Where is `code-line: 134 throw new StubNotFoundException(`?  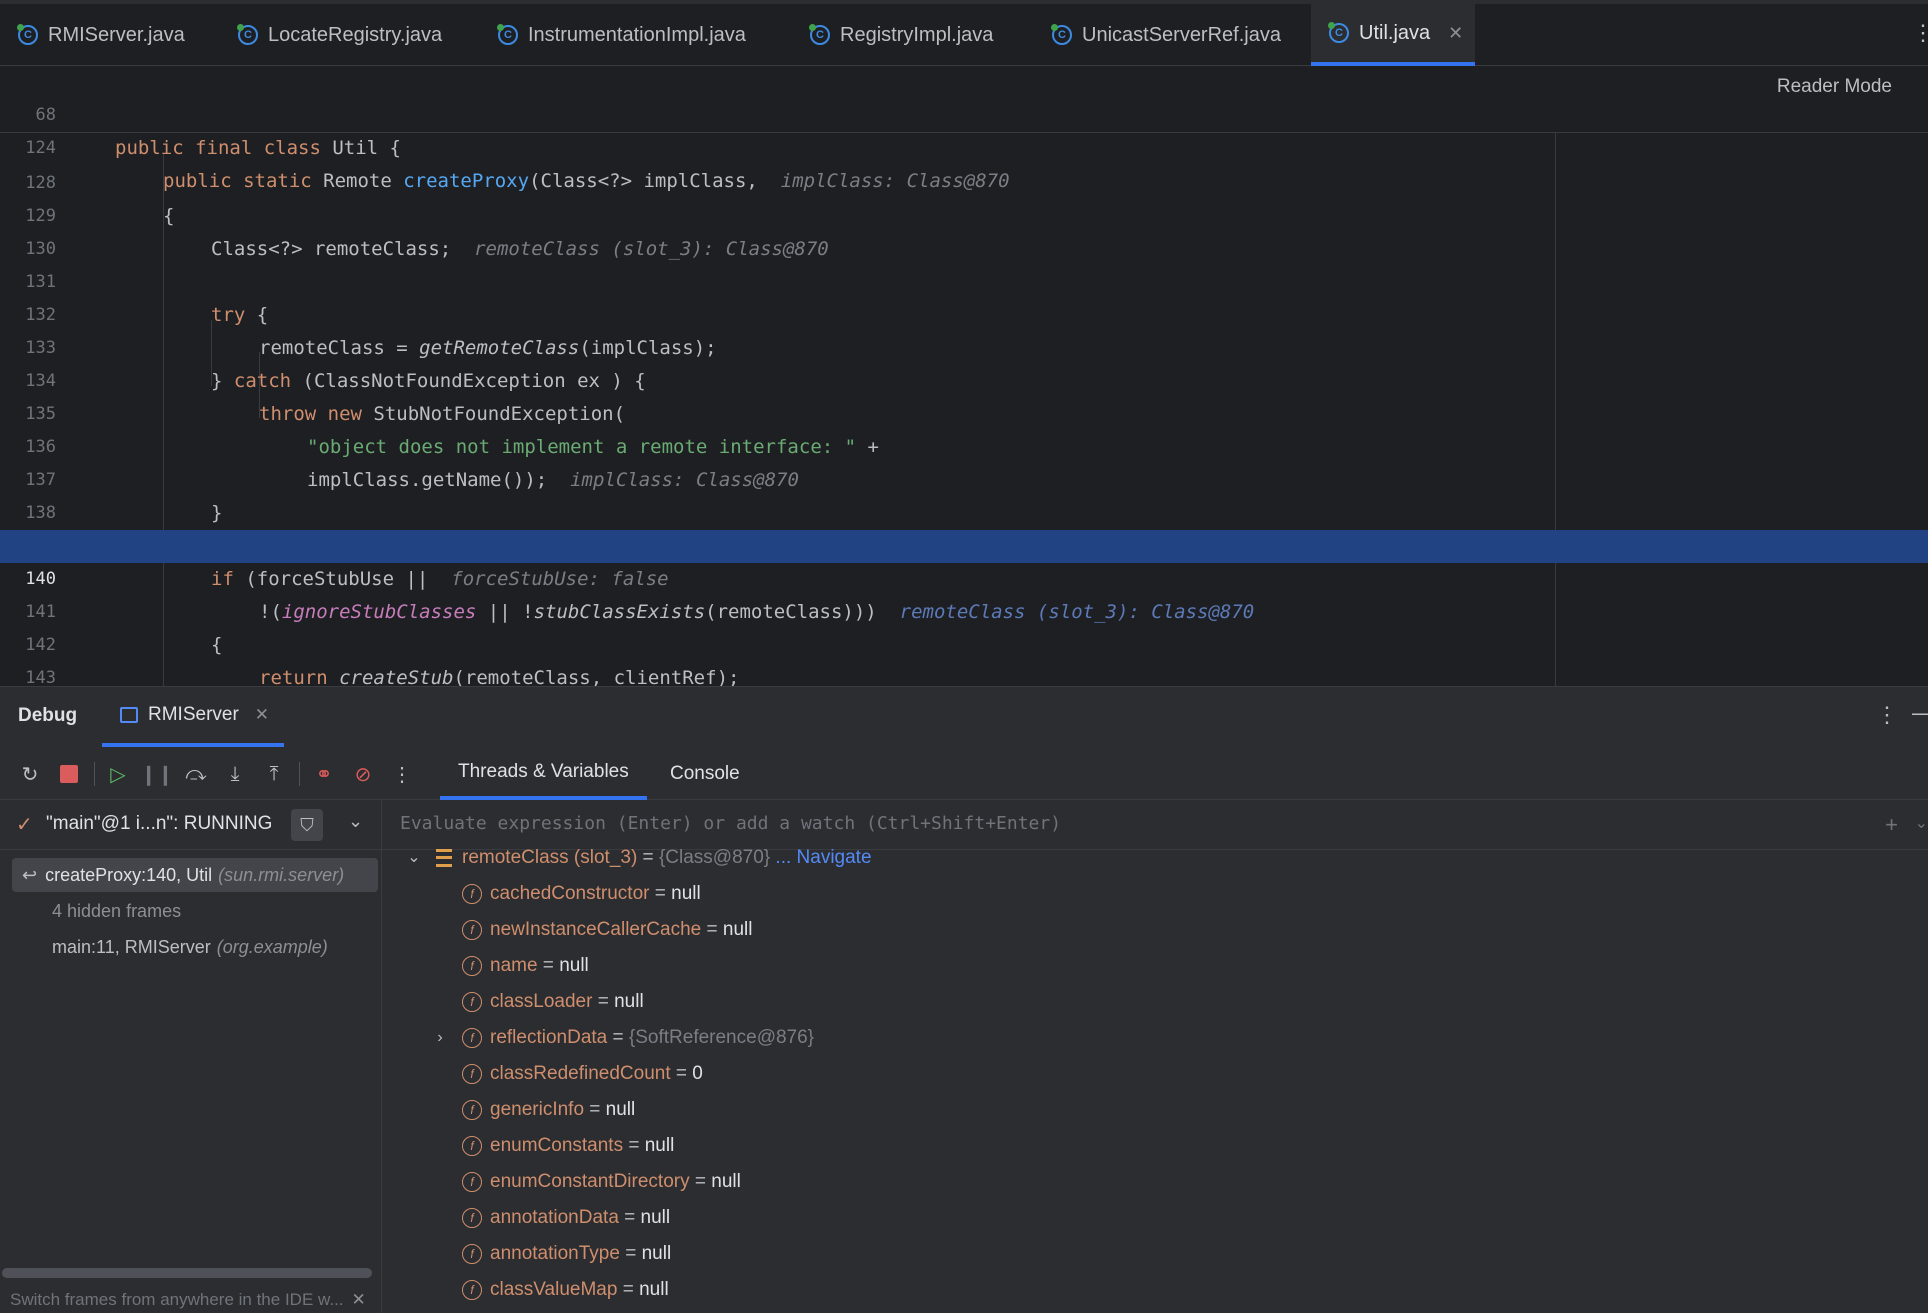 code-line: 134 throw new StubNotFoundException( is located at coordinates (964, 378).